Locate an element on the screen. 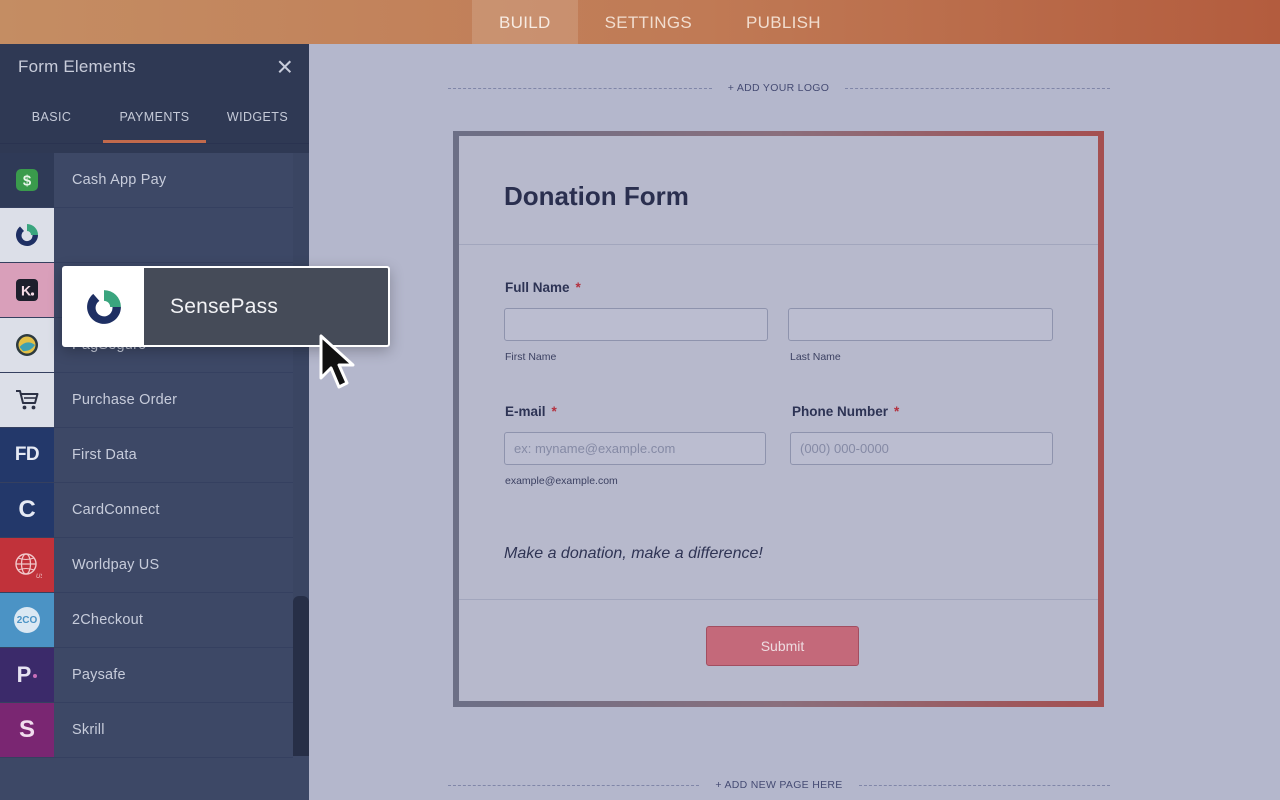 The height and width of the screenshot is (800, 1280). paysafe-dot is located at coordinates (35, 676).